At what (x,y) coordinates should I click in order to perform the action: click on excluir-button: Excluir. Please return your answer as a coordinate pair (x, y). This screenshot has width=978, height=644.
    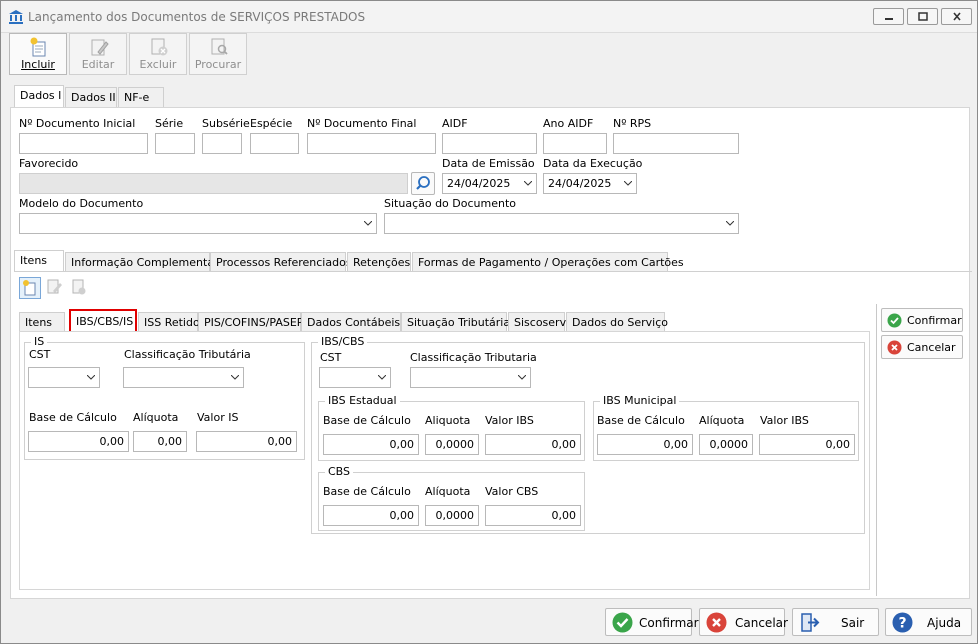
    Looking at the image, I should click on (158, 54).